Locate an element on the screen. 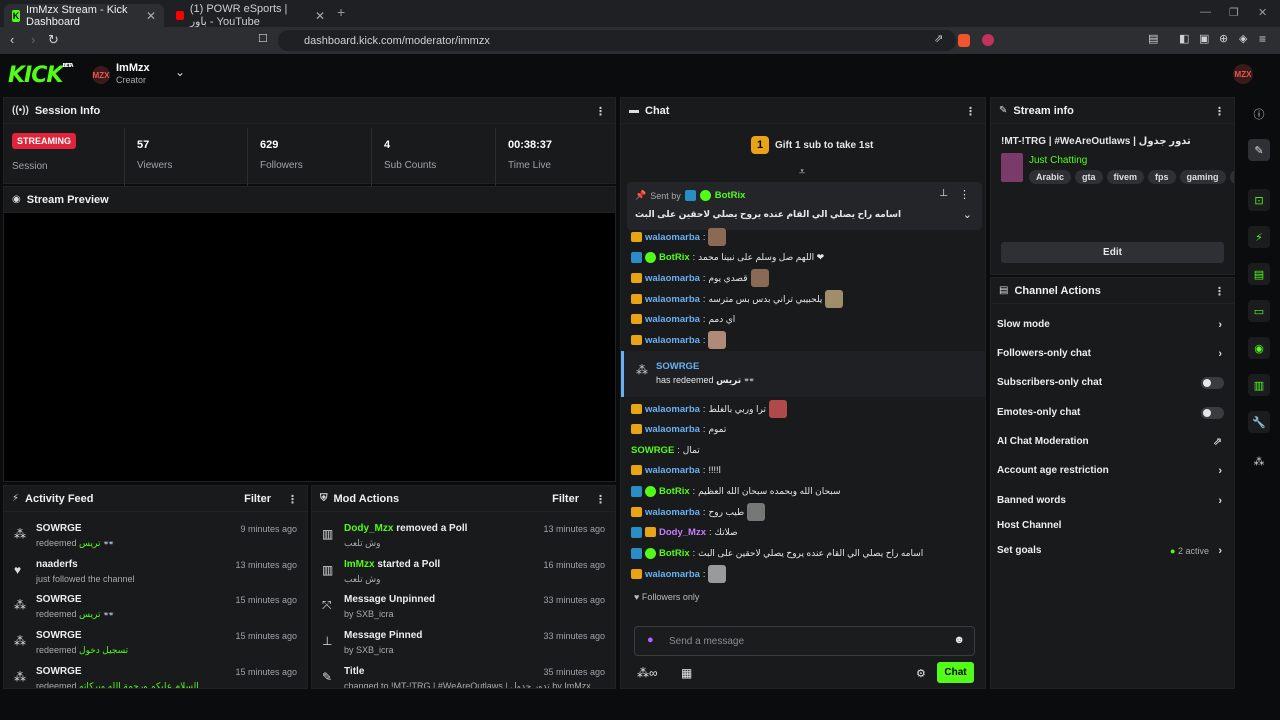 The image size is (1280, 720). shield-icon: ◈ is located at coordinates (1243, 38).